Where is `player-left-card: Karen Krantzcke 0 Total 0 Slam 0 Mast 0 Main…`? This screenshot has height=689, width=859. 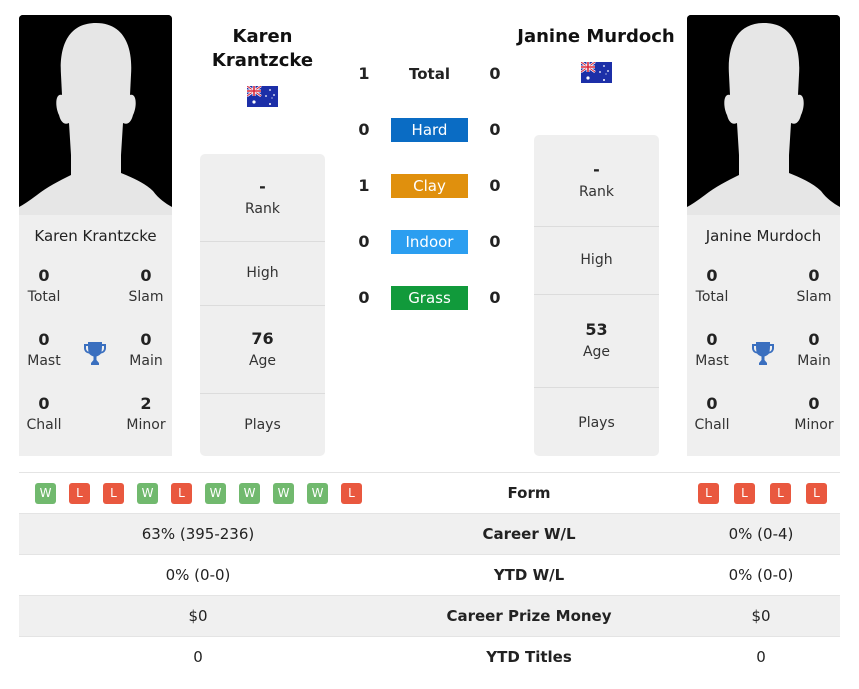
player-left-card: Karen Krantzcke 0 Total 0 Slam 0 Mast 0 Main… is located at coordinates (95, 335).